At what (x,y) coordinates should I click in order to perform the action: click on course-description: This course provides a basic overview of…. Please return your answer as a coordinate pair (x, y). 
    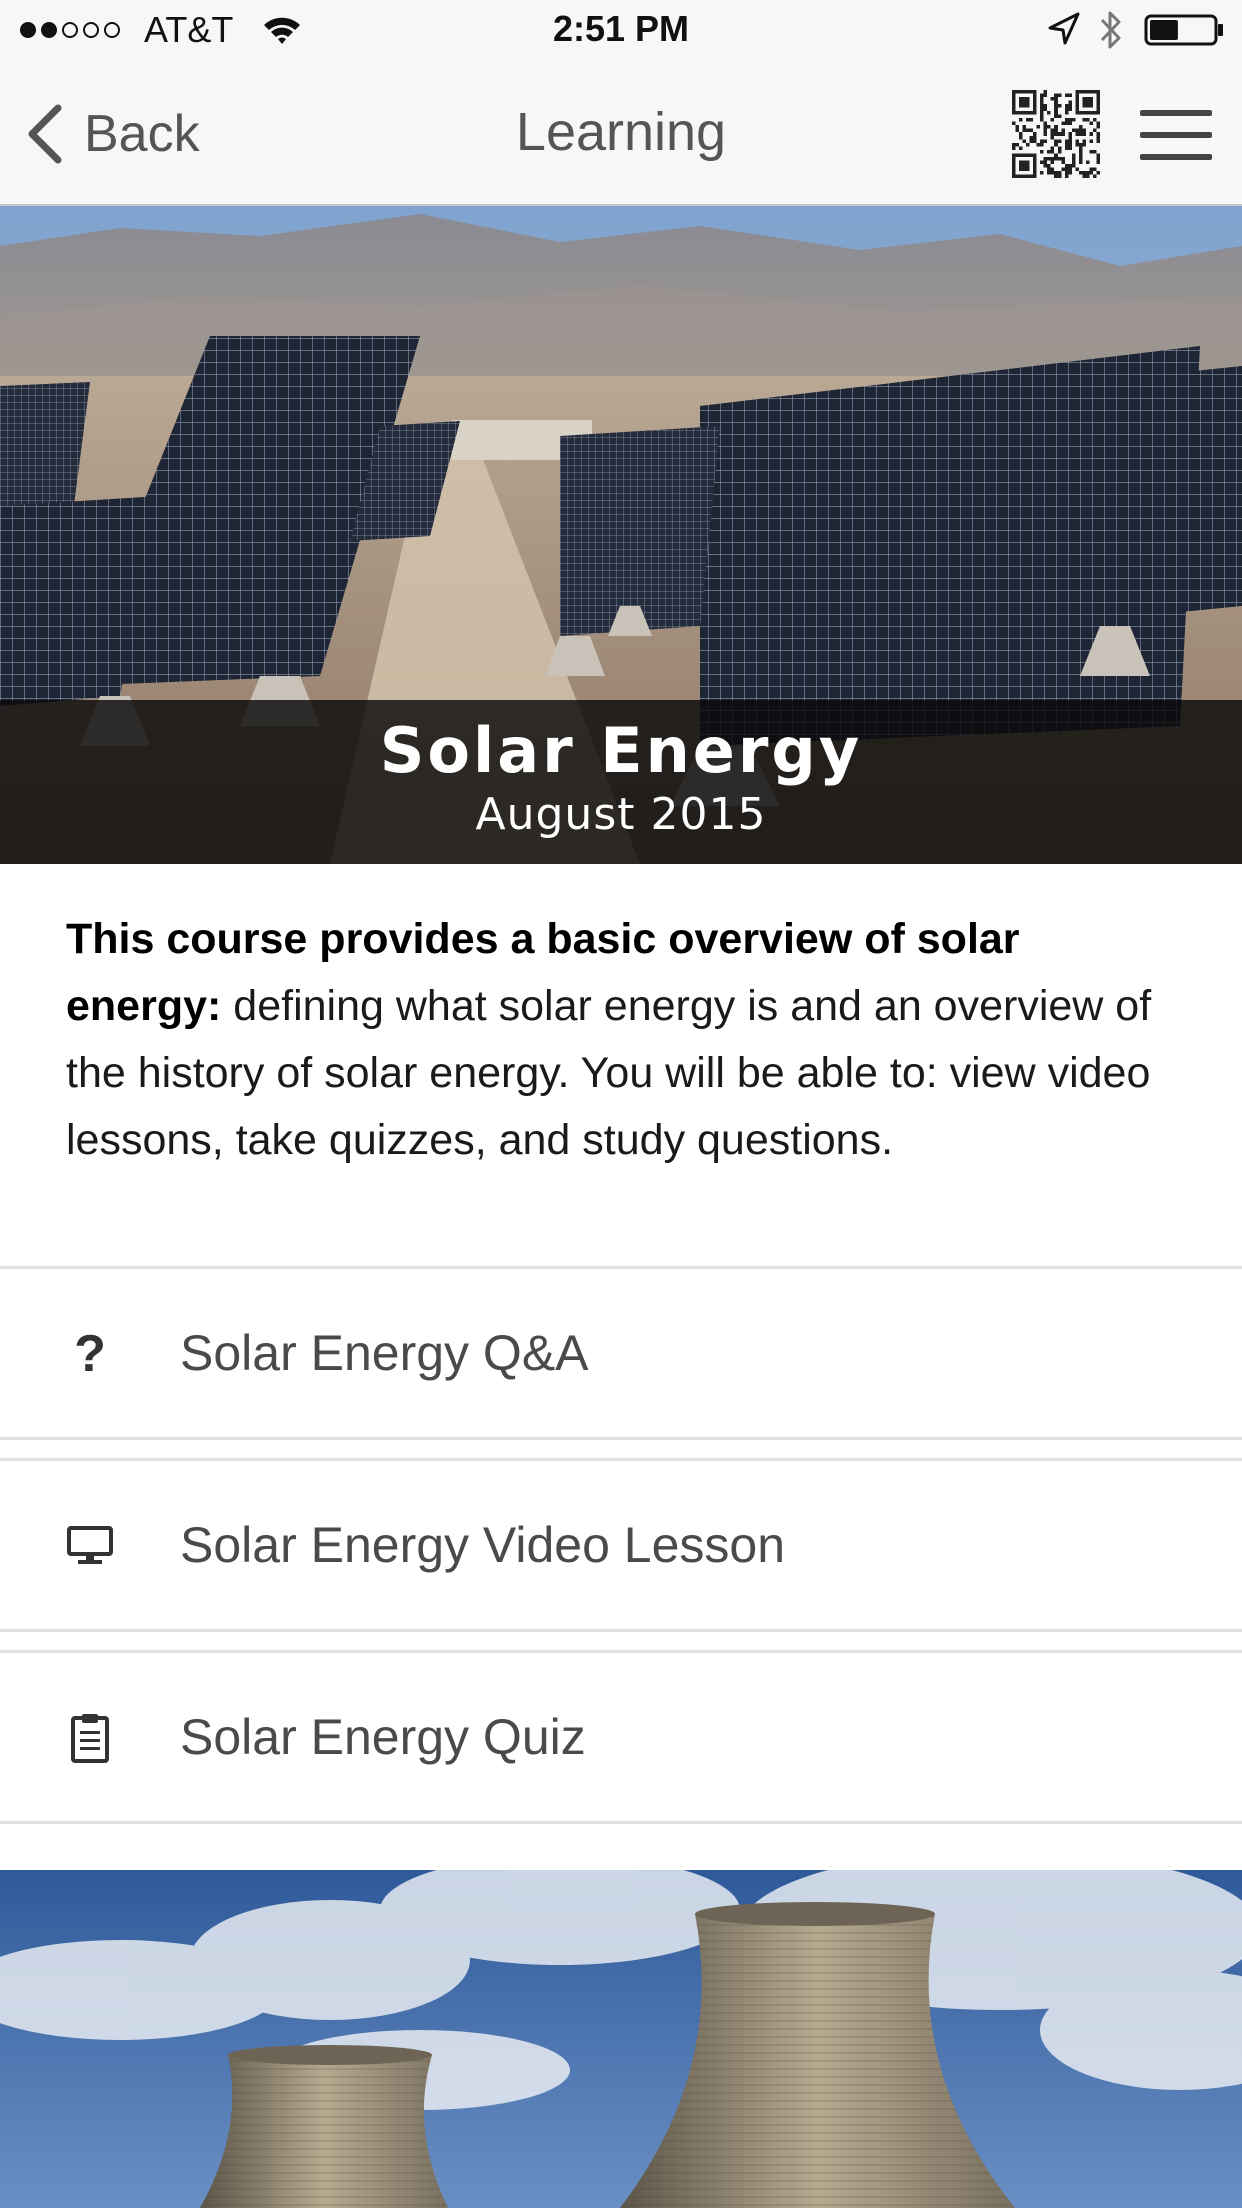
    Looking at the image, I should click on (626, 1040).